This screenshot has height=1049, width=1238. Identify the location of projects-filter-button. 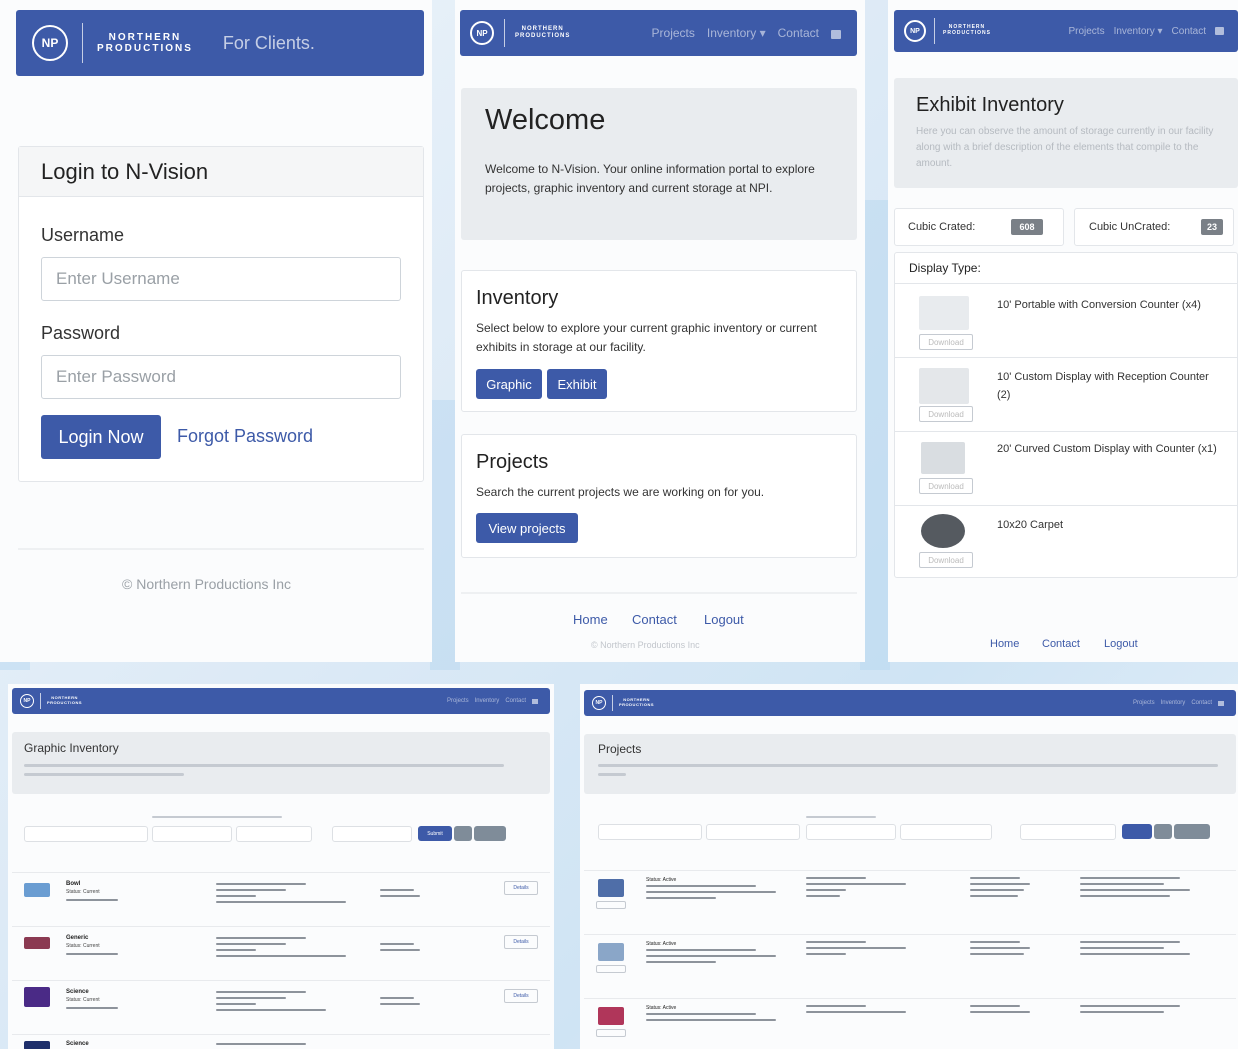
(1163, 831).